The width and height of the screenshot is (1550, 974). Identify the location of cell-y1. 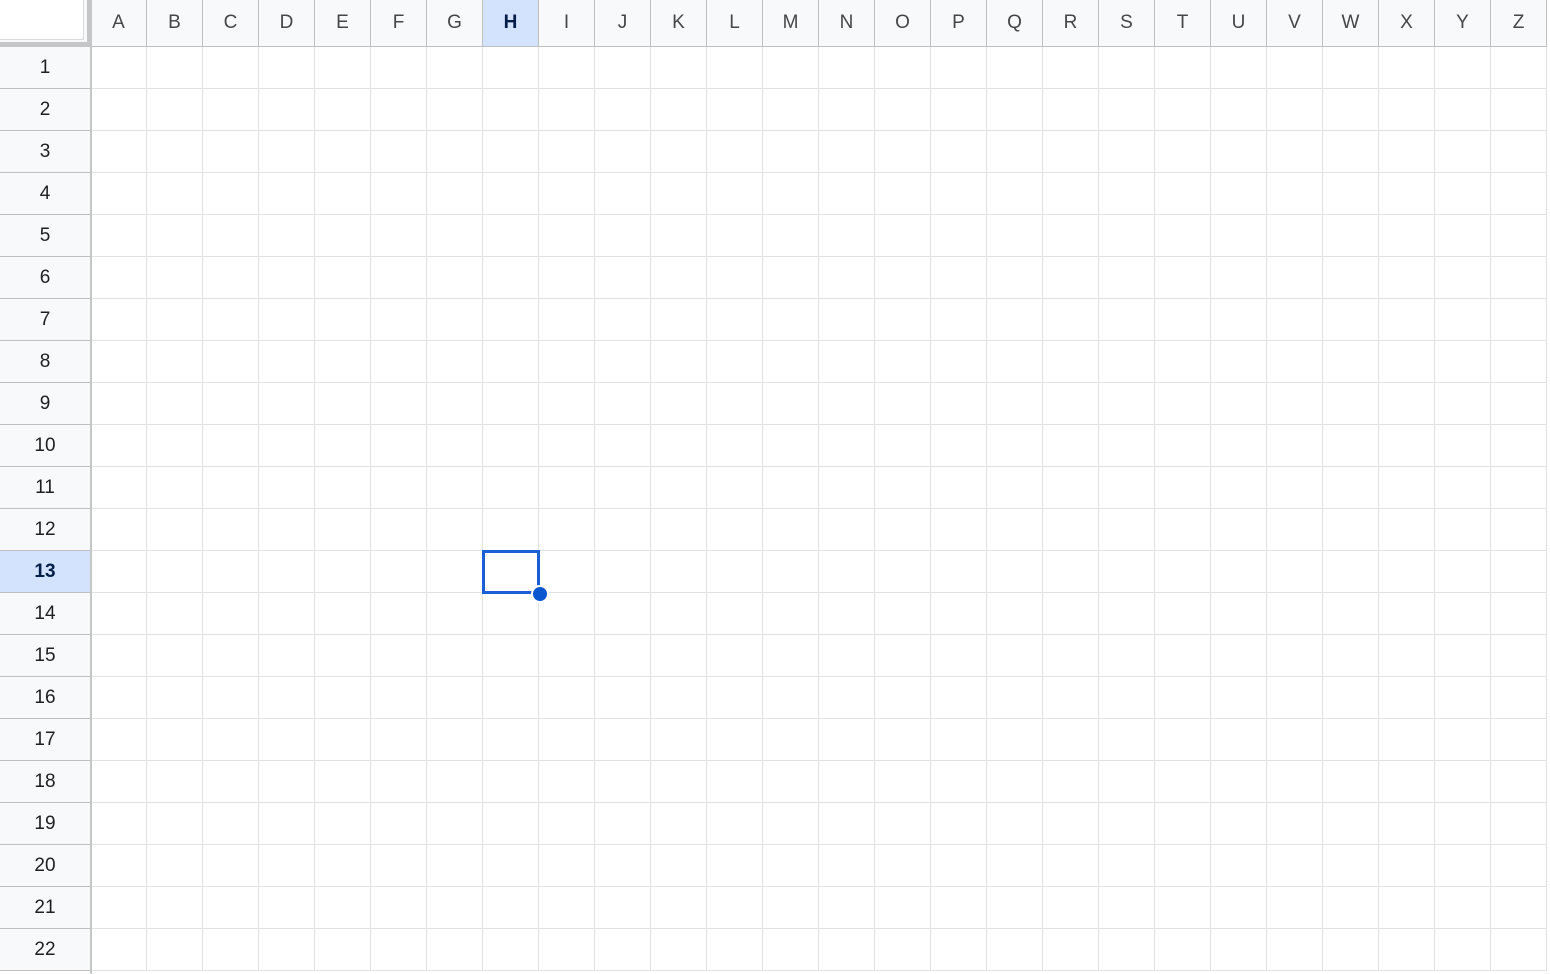
(1463, 68).